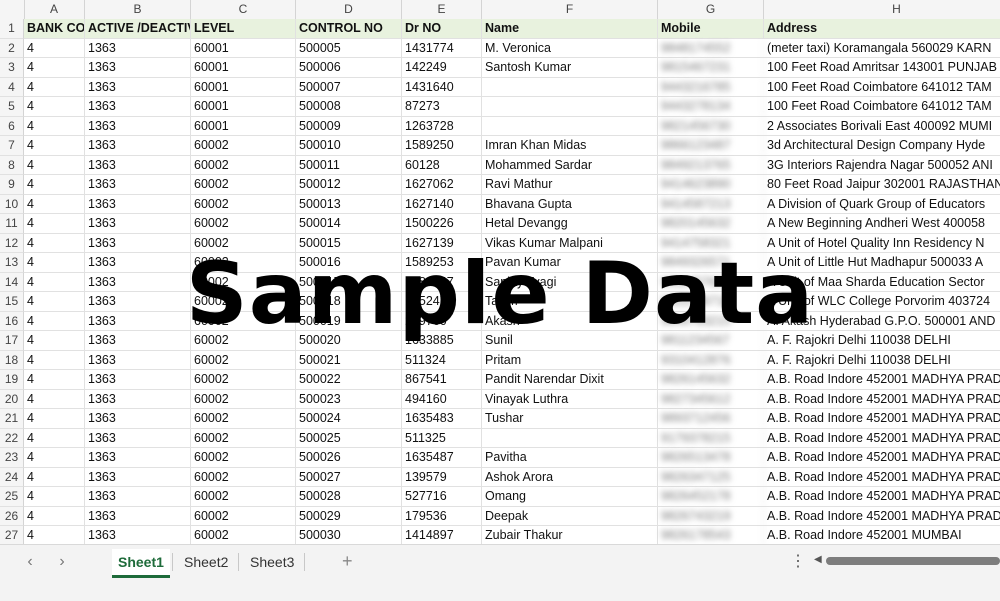 This screenshot has height=601, width=1000. I want to click on table-cell: 9822356710, so click(711, 301).